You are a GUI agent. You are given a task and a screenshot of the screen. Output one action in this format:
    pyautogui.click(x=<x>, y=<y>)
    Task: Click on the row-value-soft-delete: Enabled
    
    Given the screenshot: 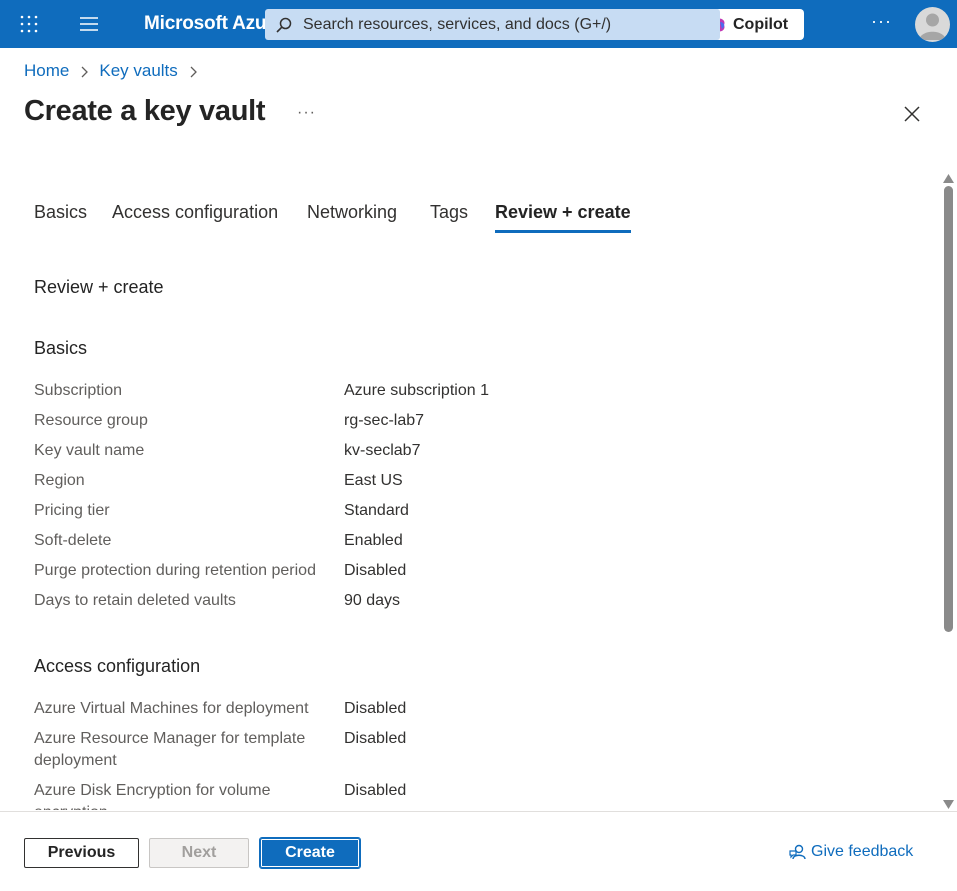 What is the action you would take?
    pyautogui.click(x=373, y=540)
    